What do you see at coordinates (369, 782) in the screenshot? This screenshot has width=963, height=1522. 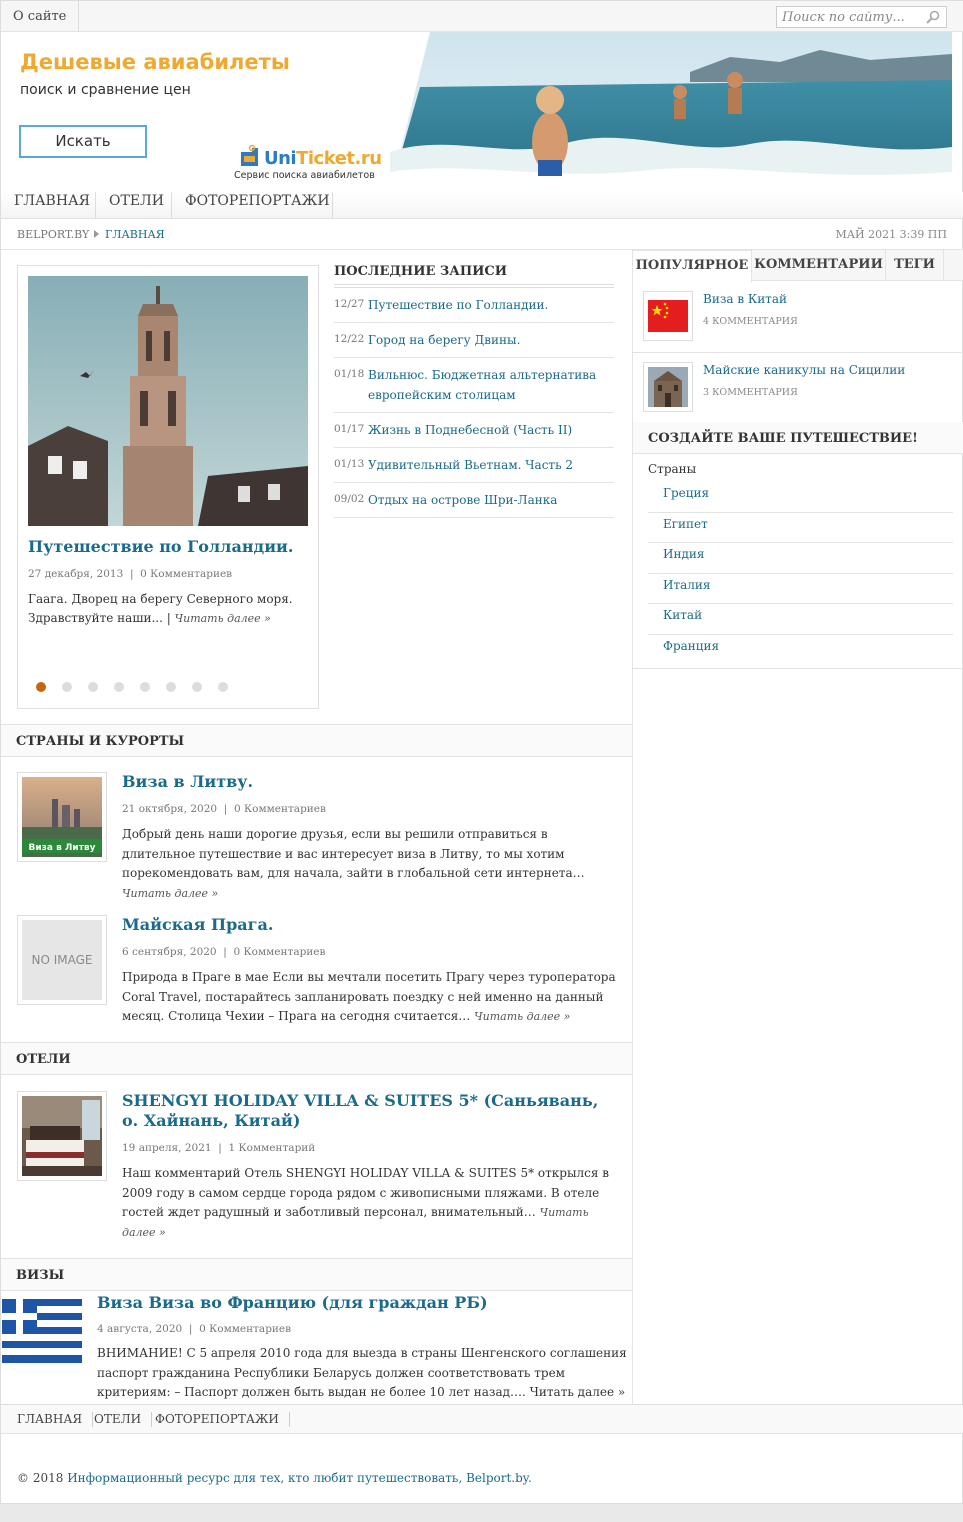 I see `post-title: Виза в Литву.` at bounding box center [369, 782].